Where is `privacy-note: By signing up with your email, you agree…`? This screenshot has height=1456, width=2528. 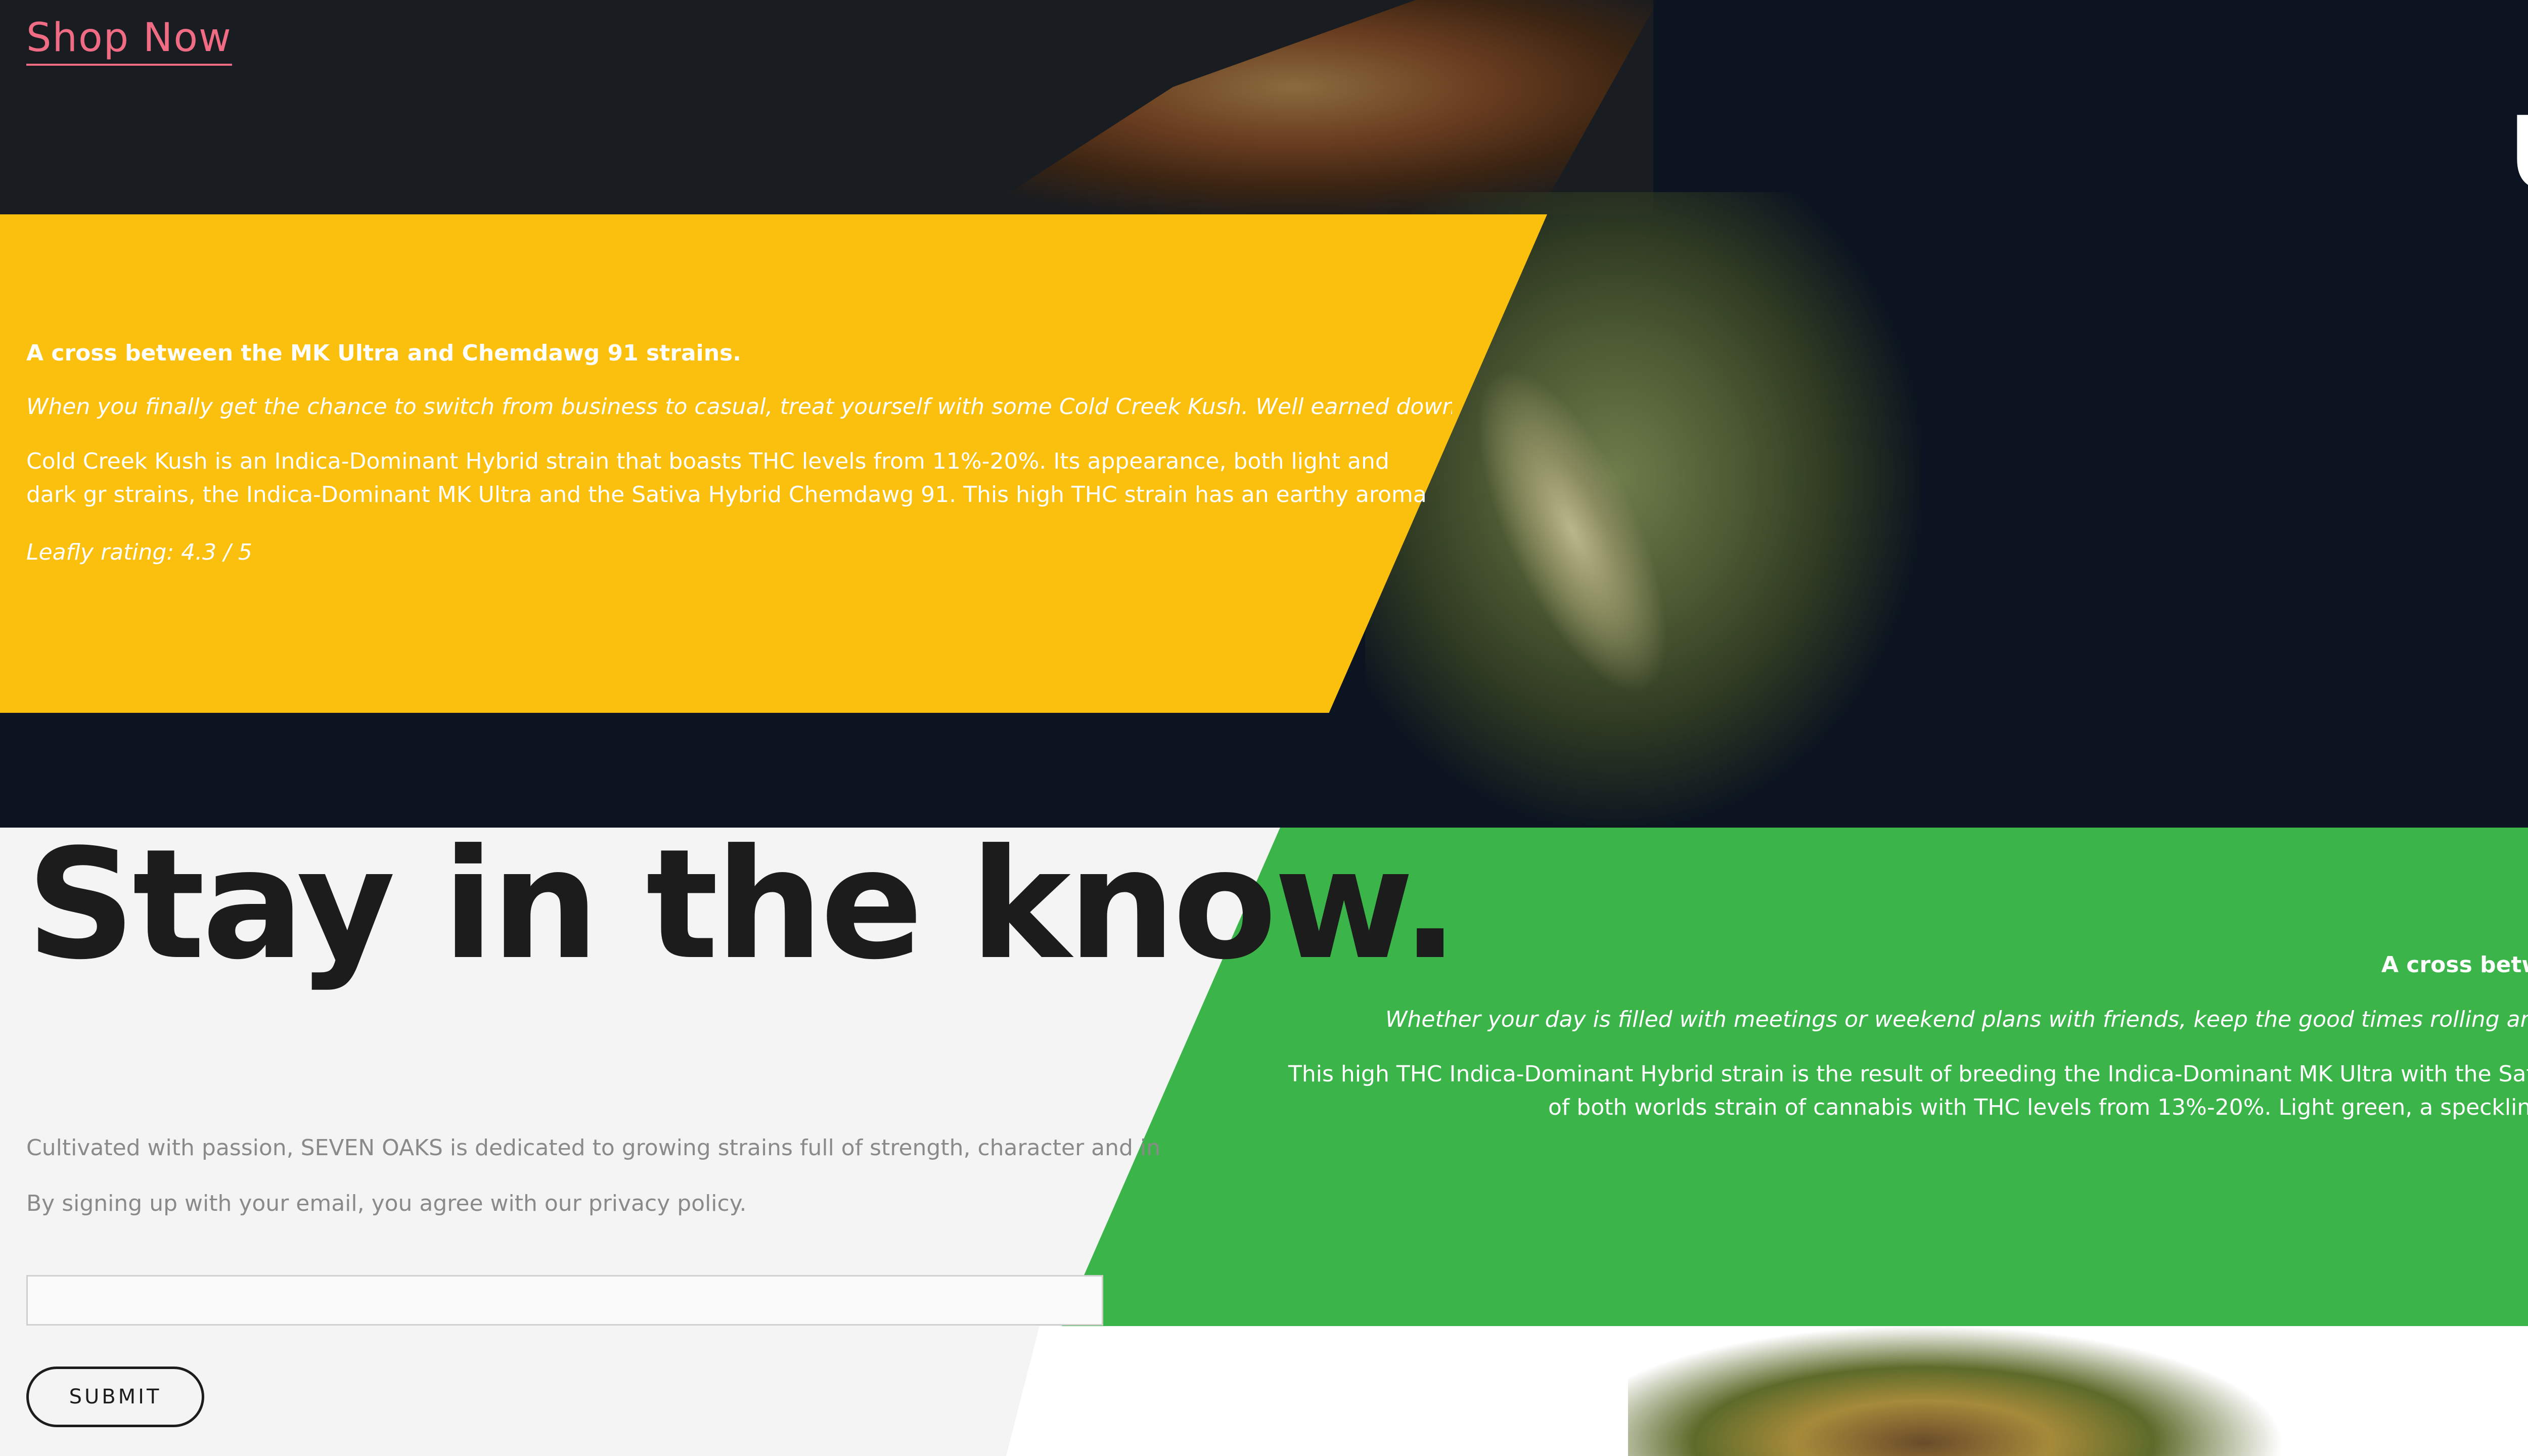 privacy-note: By signing up with your email, you agree… is located at coordinates (387, 1203).